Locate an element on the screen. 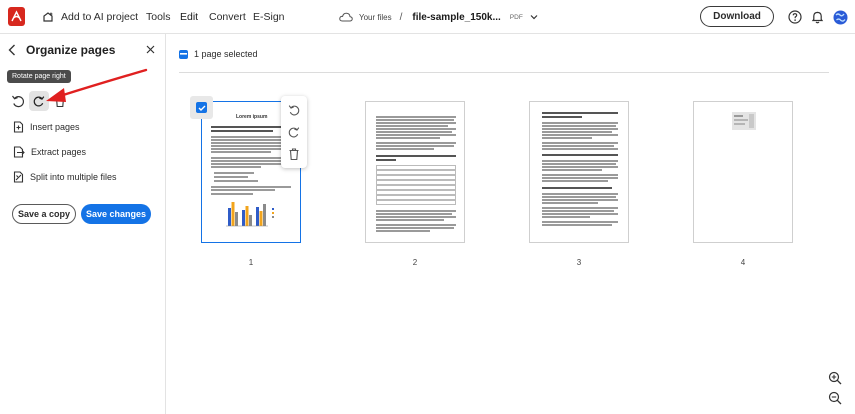 The height and width of the screenshot is (414, 855). divider is located at coordinates (504, 72).